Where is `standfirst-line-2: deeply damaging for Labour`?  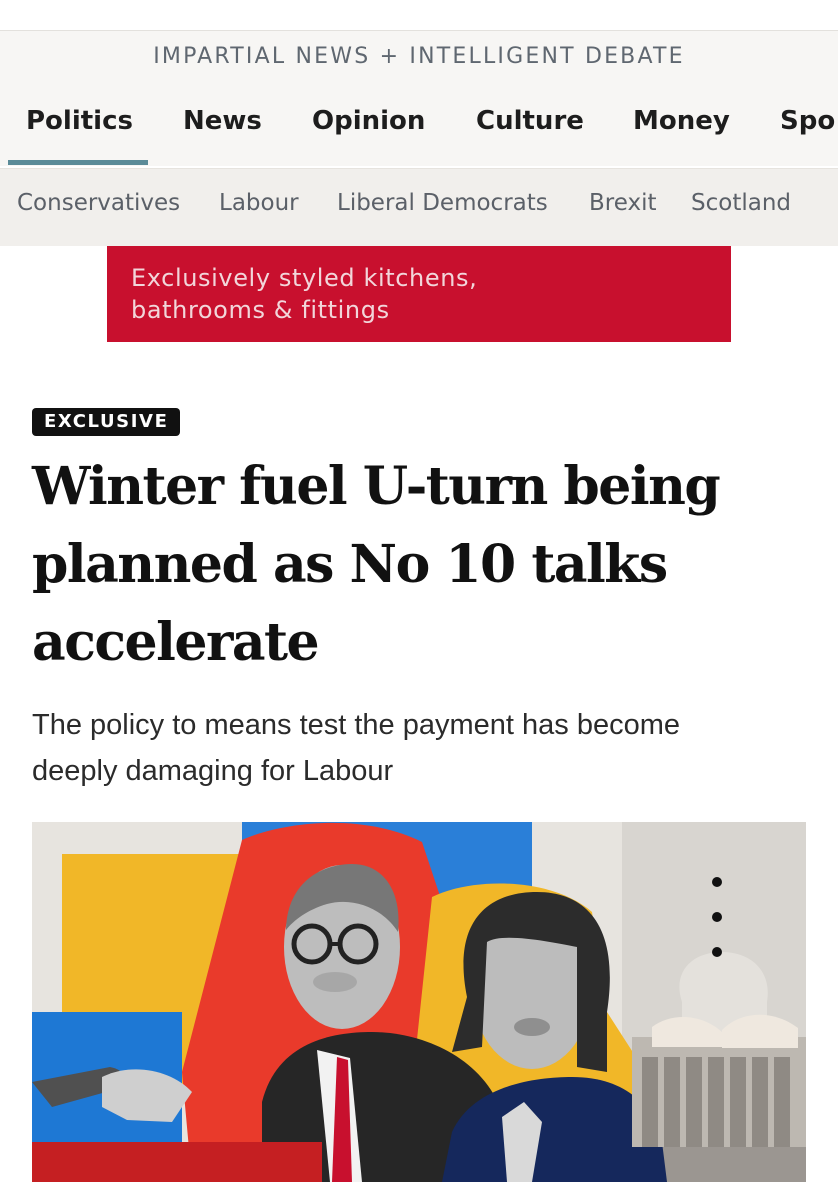 standfirst-line-2: deeply damaging for Labour is located at coordinates (213, 771).